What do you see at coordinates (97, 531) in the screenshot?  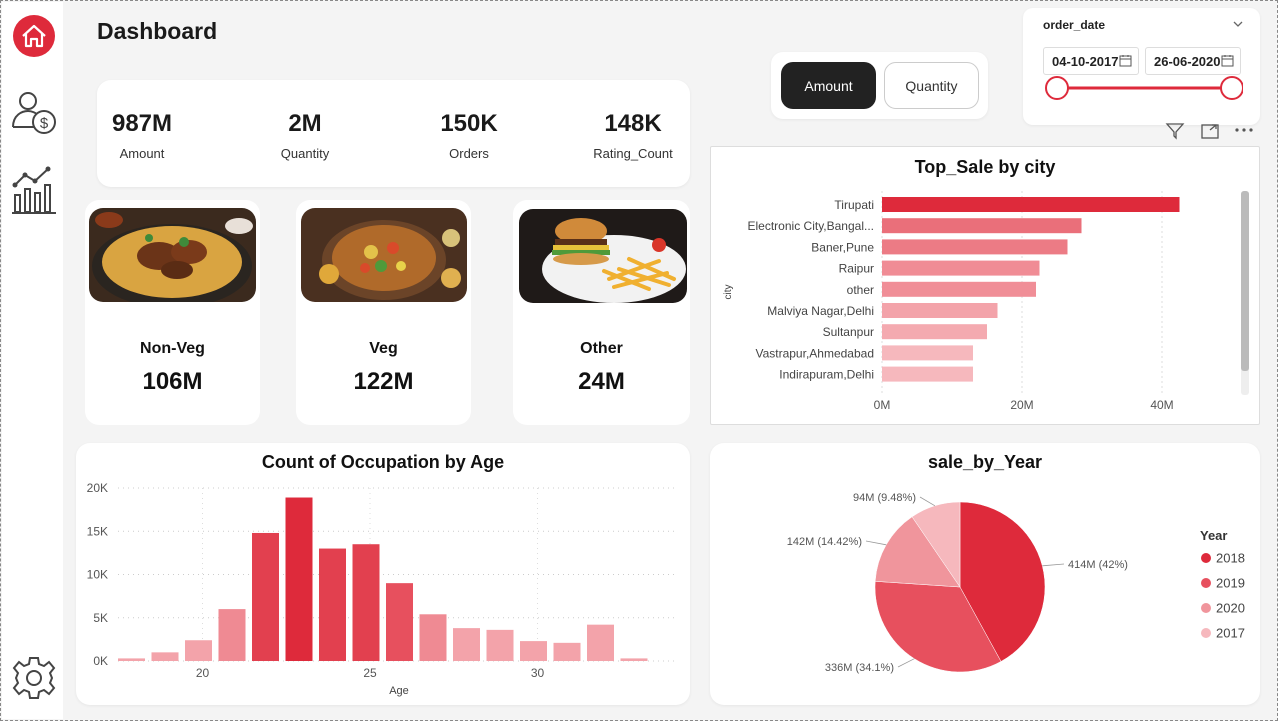 I see `y-tick-label: 15K` at bounding box center [97, 531].